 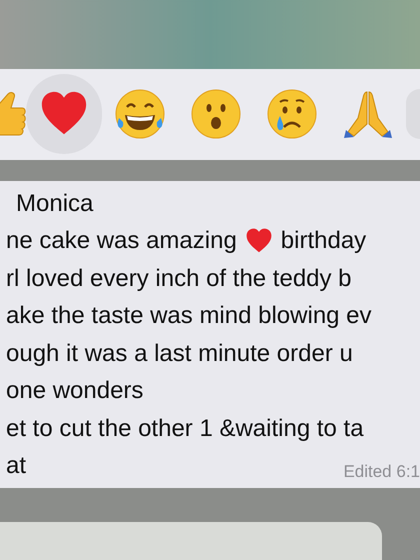 What do you see at coordinates (16, 466) in the screenshot?
I see `message-text: at` at bounding box center [16, 466].